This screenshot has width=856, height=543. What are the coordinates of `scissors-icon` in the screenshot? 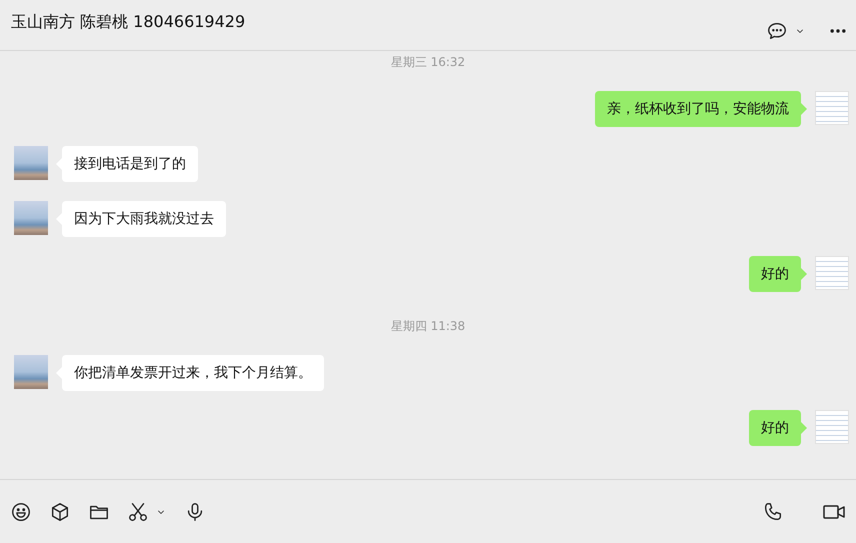 It's located at (138, 511).